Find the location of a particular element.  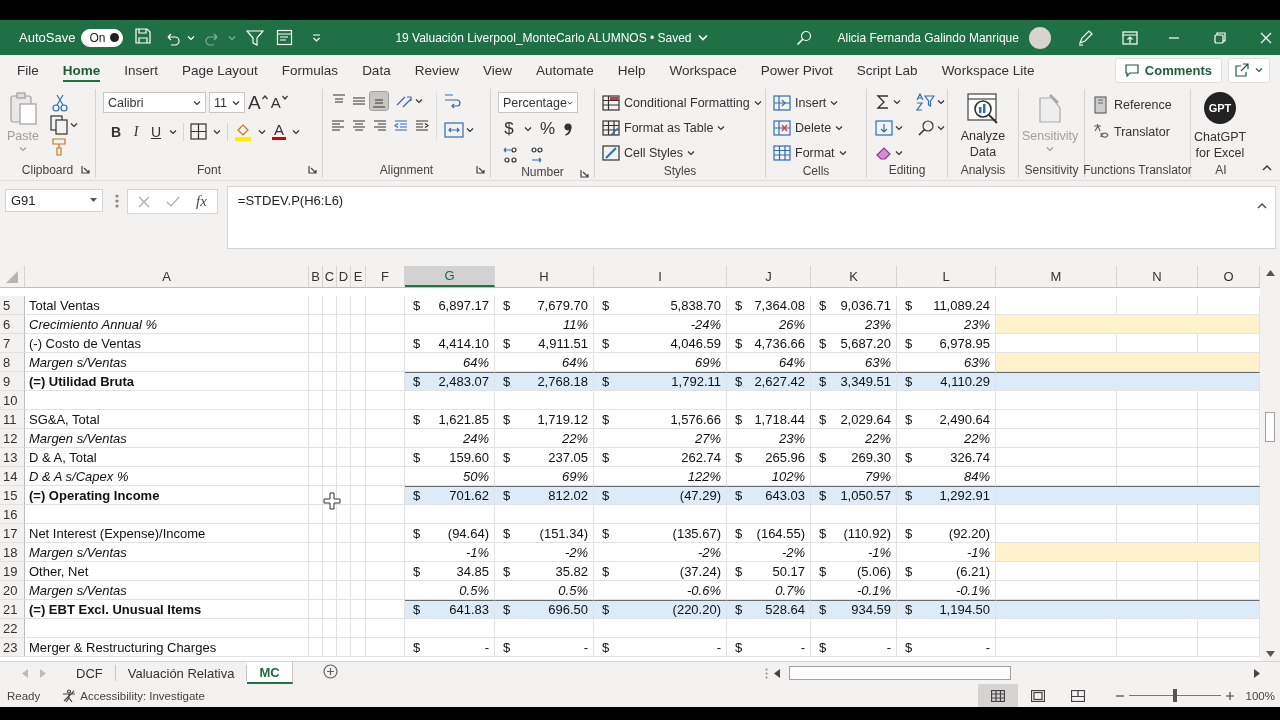

cancel-icon is located at coordinates (144, 201).